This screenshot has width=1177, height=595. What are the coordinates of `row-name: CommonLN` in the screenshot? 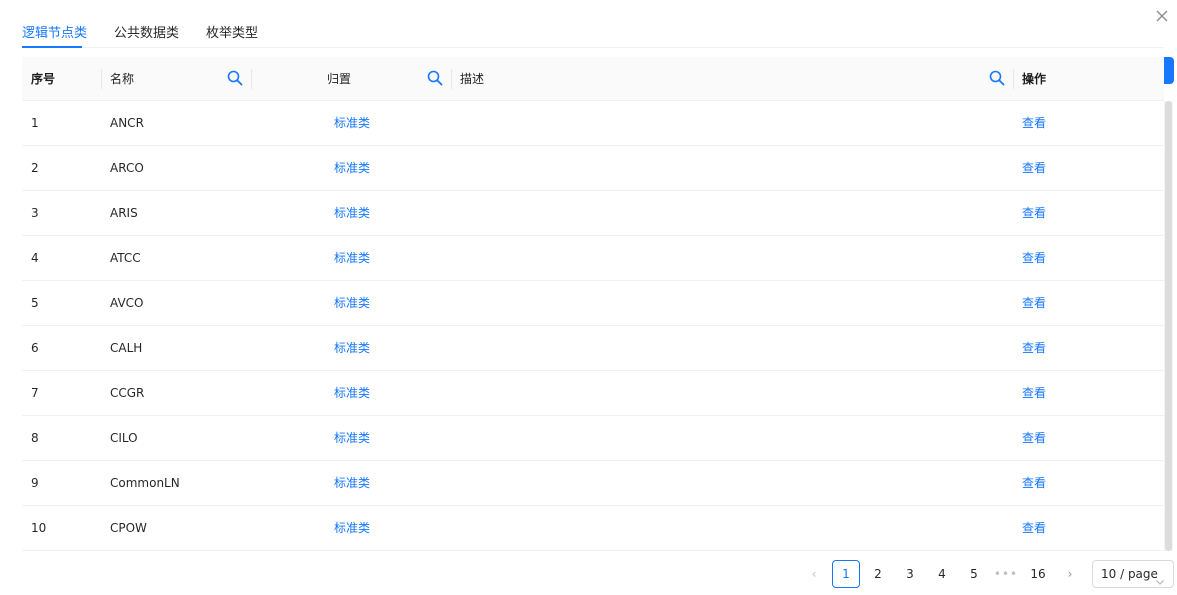 It's located at (145, 483).